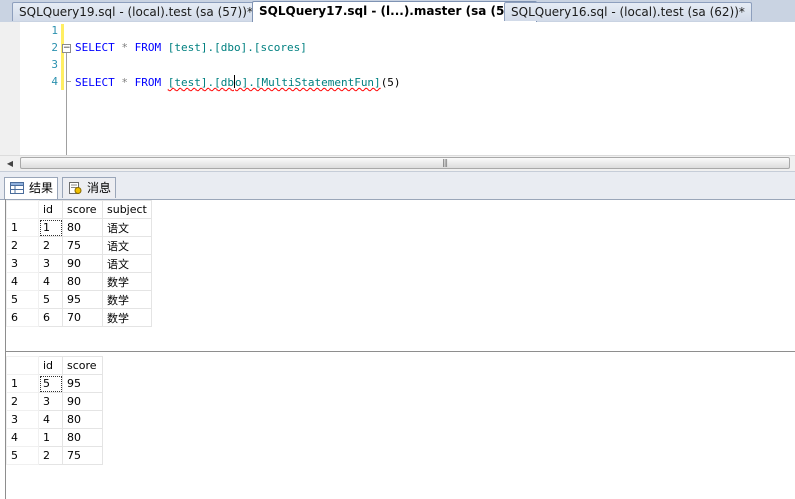  I want to click on table-cell: 70, so click(82, 317).